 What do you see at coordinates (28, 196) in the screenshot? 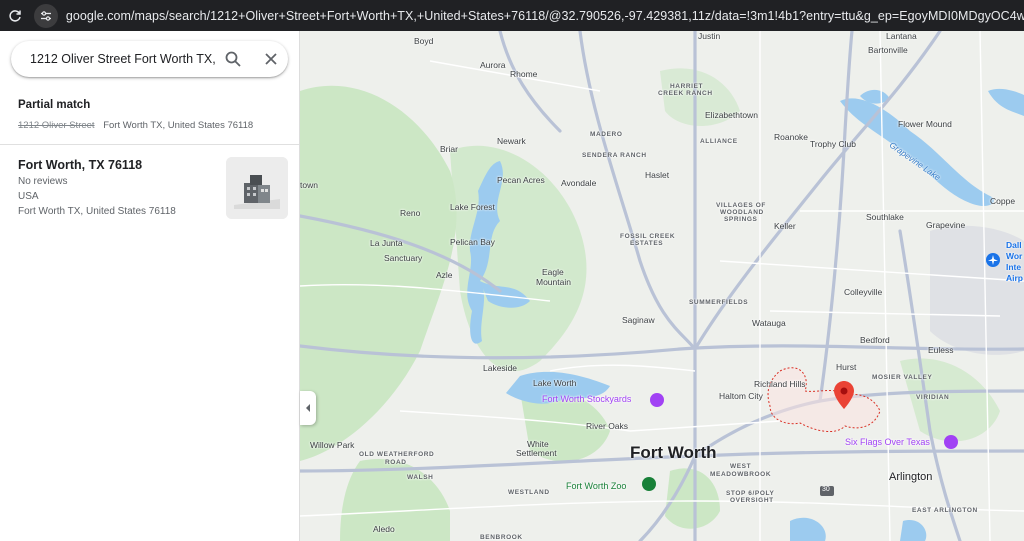
I see `result-country: USA` at bounding box center [28, 196].